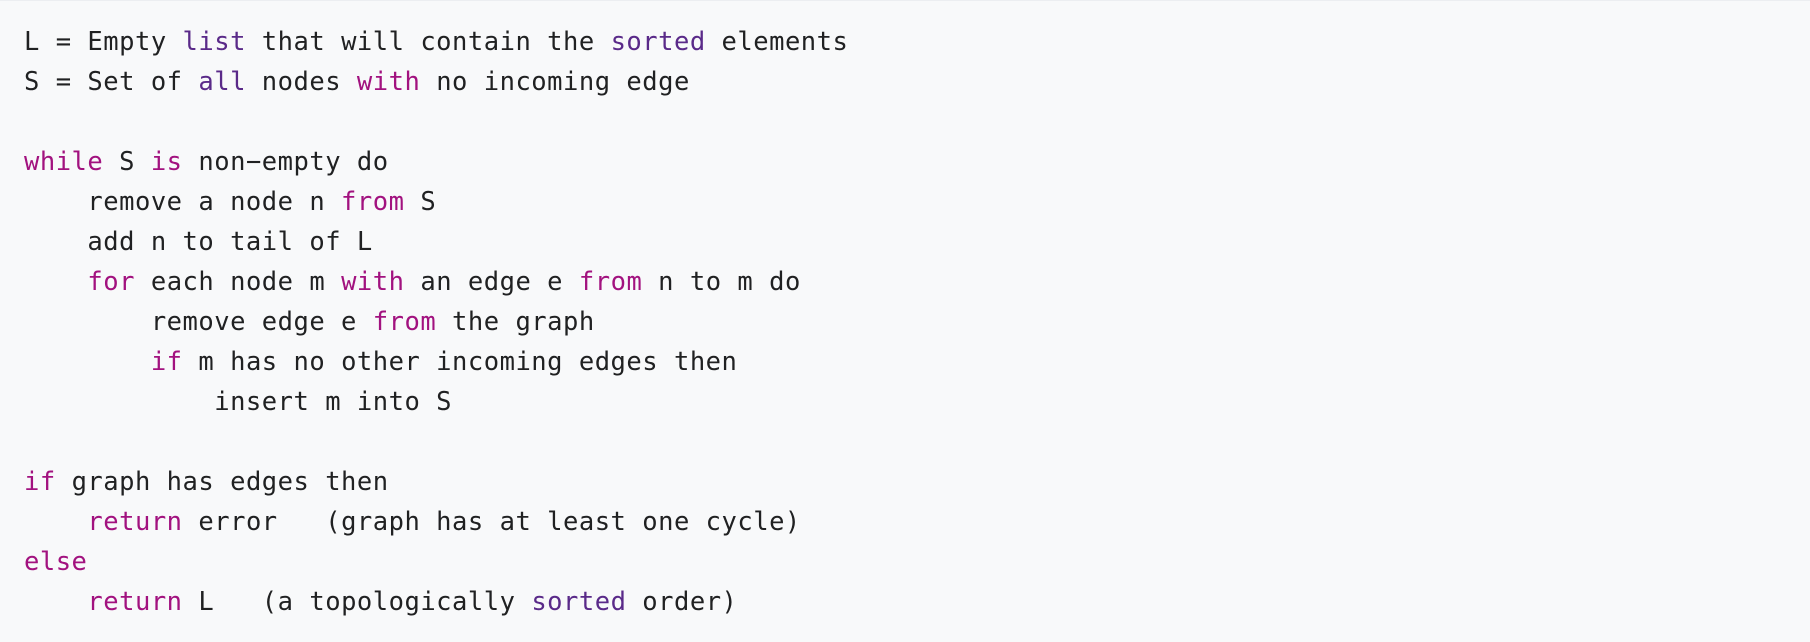 This screenshot has width=1810, height=642. Describe the element at coordinates (183, 202) in the screenshot. I see `code-text: remove a node n` at that location.